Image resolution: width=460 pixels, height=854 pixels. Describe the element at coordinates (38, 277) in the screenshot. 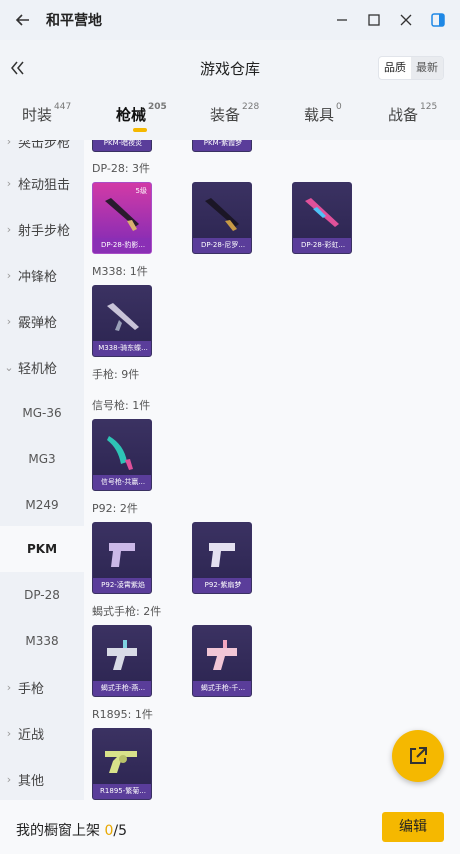

I see `sidebar-item-label: 冲锋枪` at that location.